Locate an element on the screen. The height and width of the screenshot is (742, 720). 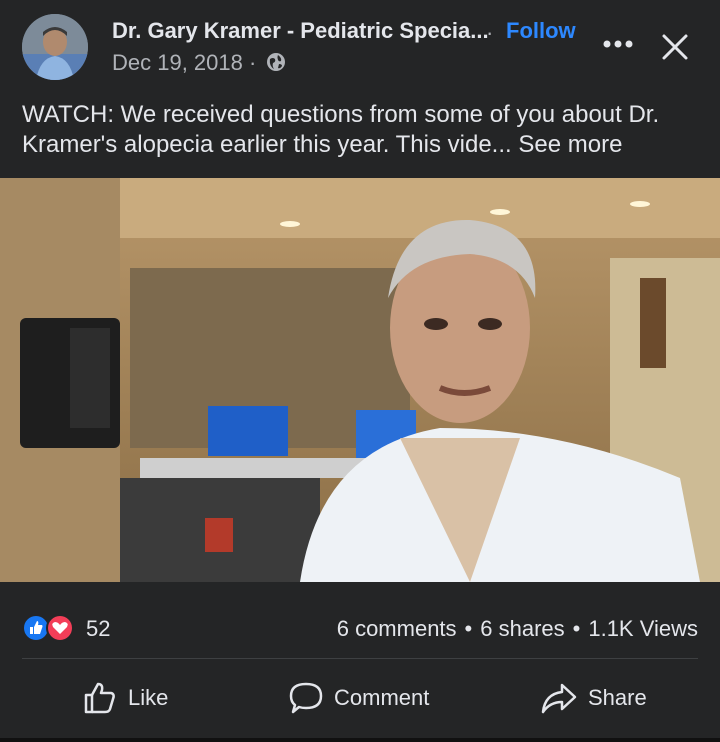
engagement-counts: 6 comments • 6 shares • 1.1K Views is located at coordinates (517, 629).